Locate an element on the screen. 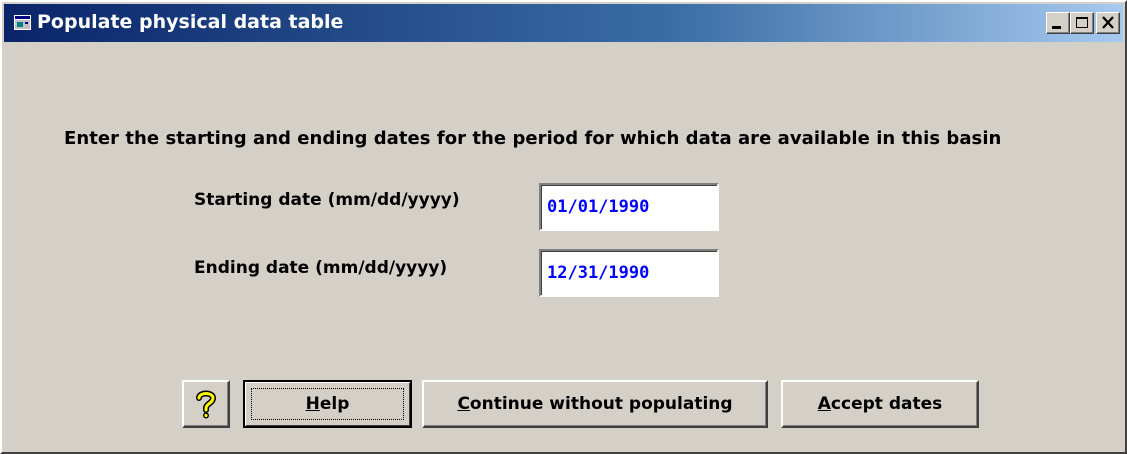 Image resolution: width=1127 pixels, height=454 pixels. continue-without-populating-button: Continue without populating is located at coordinates (595, 404).